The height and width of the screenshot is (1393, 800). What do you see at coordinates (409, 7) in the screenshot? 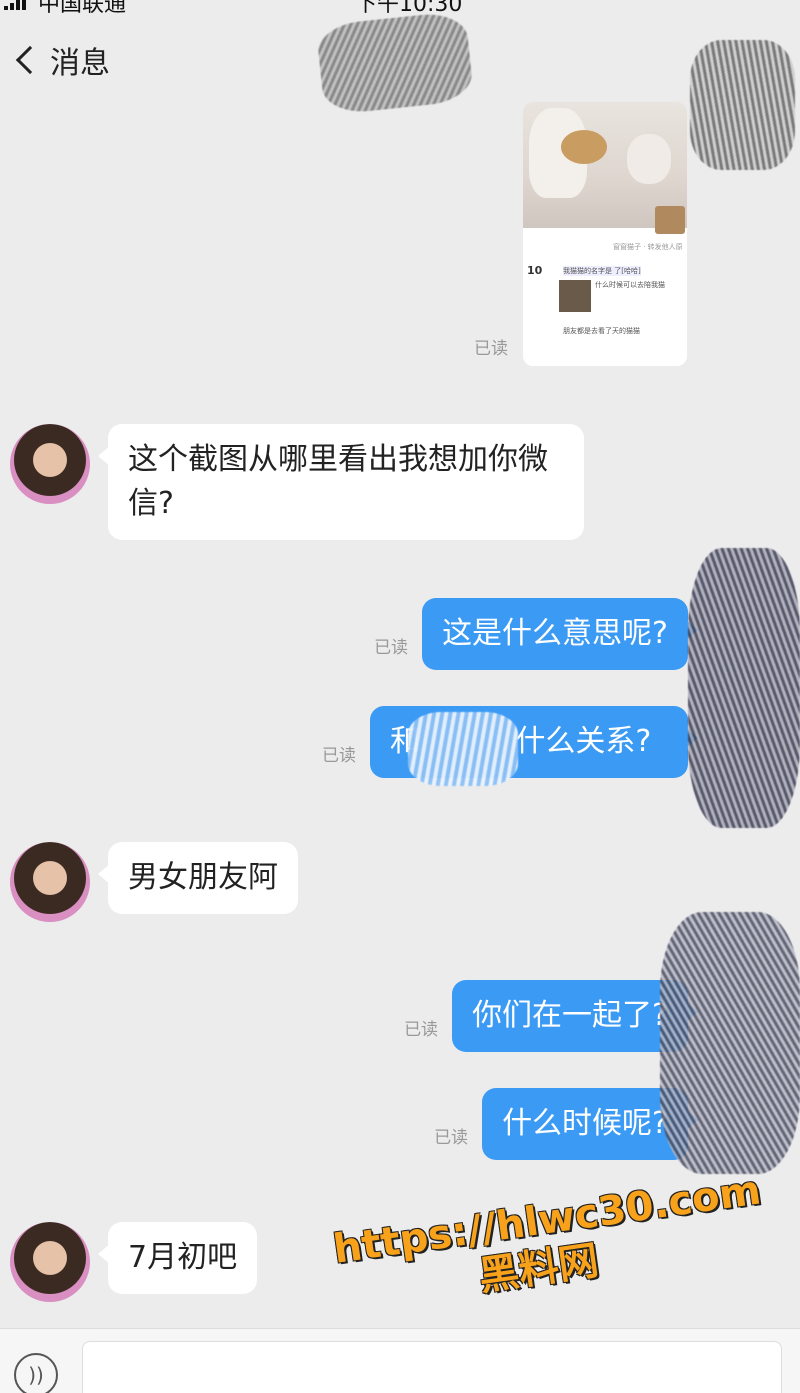
I see `clock: 下午10:30` at bounding box center [409, 7].